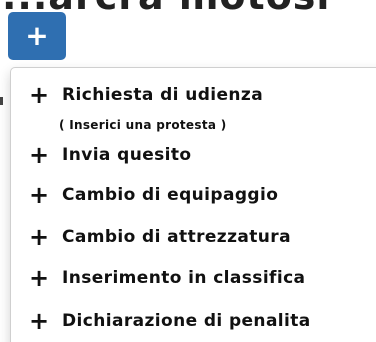  What do you see at coordinates (184, 278) in the screenshot?
I see `menu-item-label: Inserimento in classifica` at bounding box center [184, 278].